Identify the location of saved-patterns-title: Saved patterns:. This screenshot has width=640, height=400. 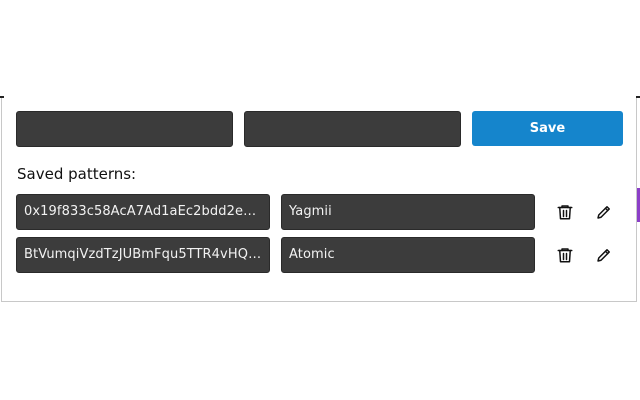
(77, 174).